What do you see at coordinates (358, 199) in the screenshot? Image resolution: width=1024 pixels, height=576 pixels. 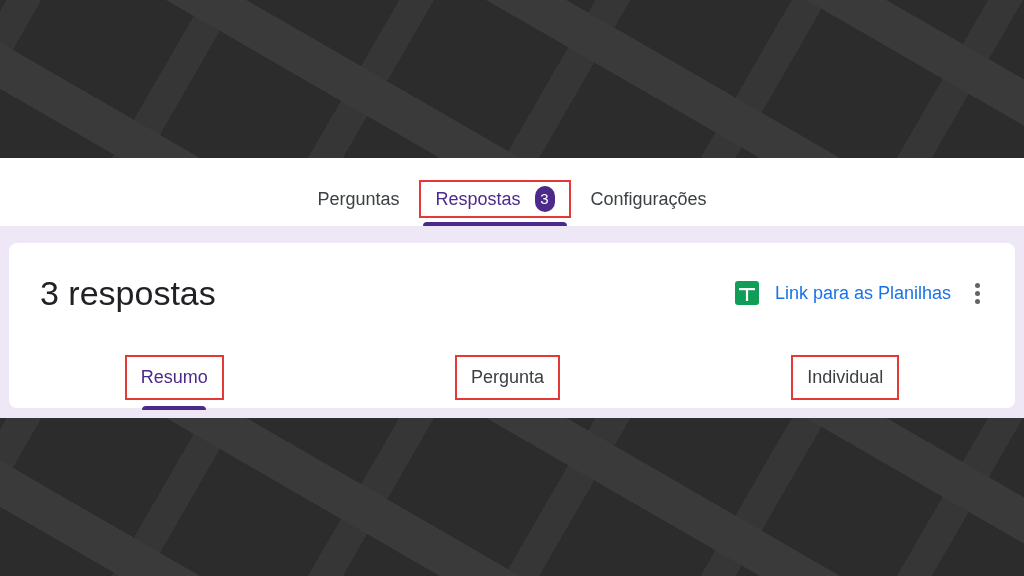 I see `nav-tab: Perguntas` at bounding box center [358, 199].